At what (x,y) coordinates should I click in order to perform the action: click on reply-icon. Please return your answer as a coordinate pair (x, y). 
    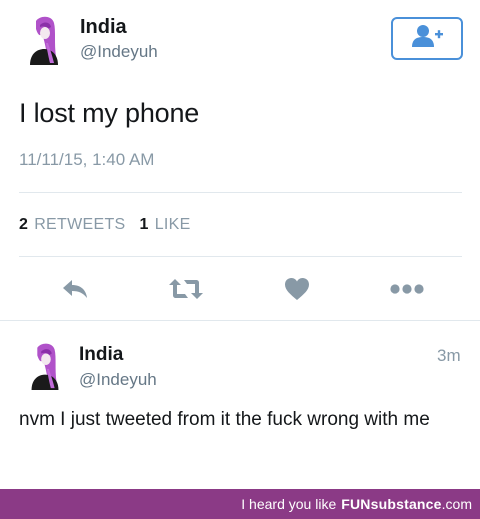
    Looking at the image, I should click on (75, 291).